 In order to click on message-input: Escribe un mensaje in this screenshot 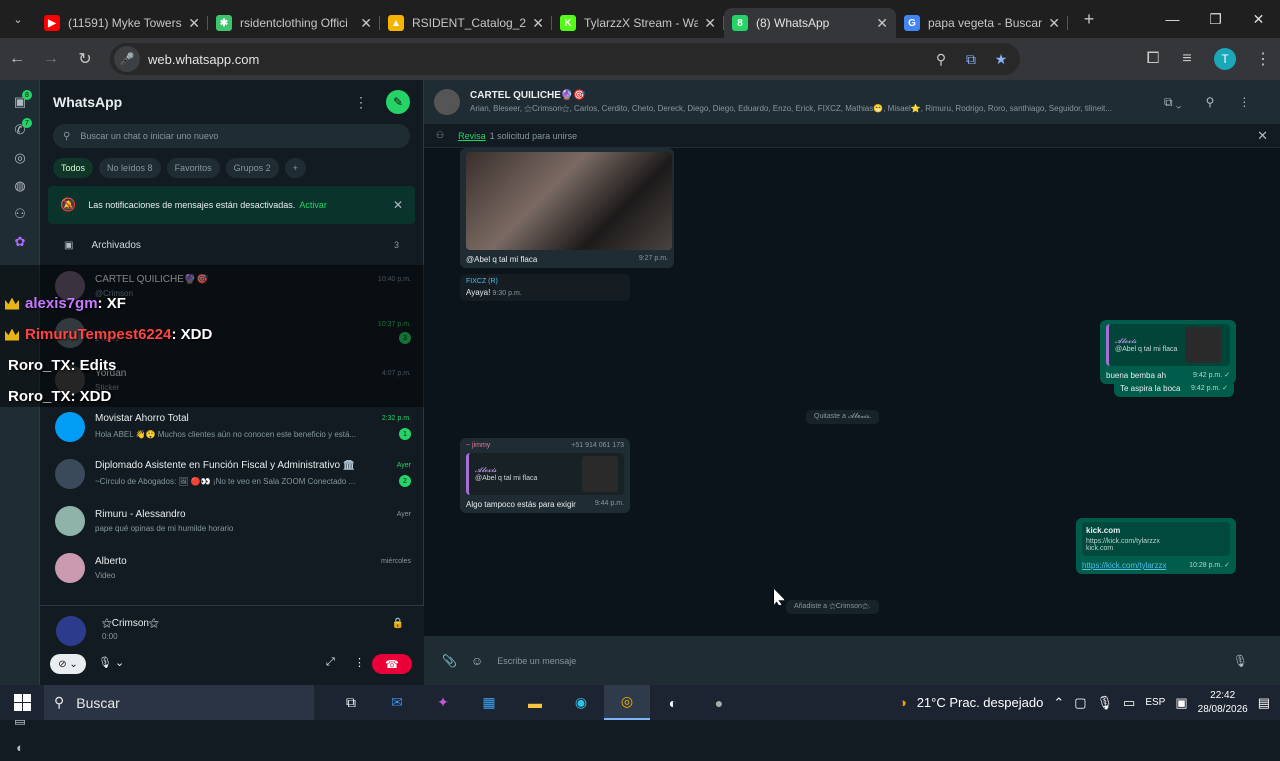, I will do `click(865, 661)`.